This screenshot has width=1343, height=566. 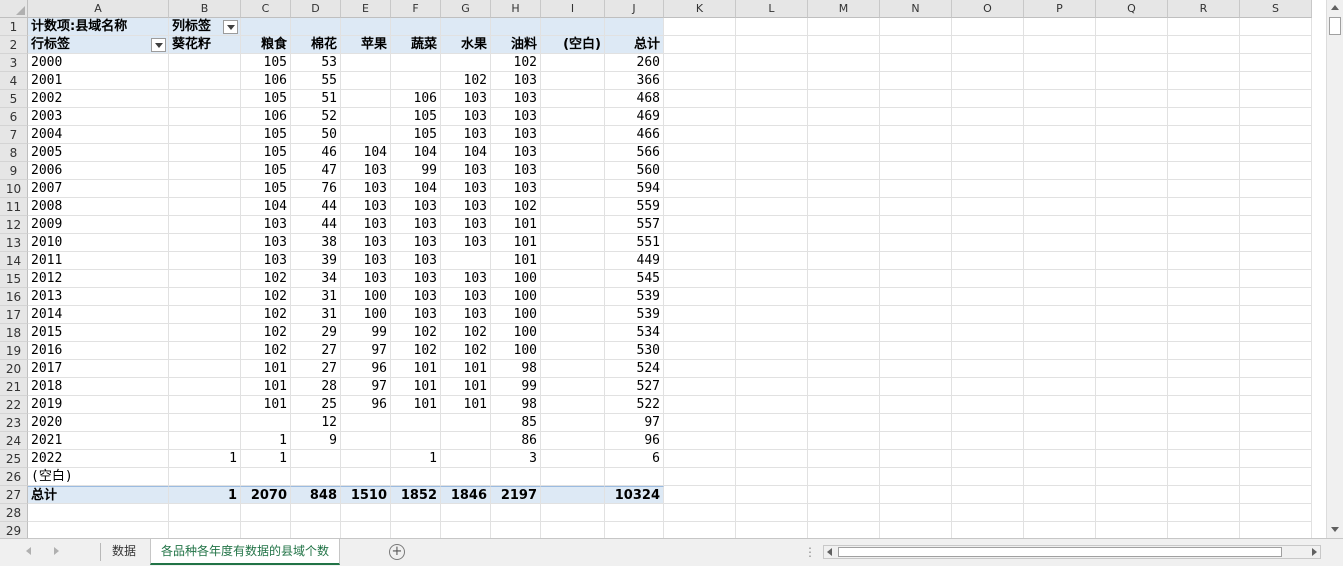 What do you see at coordinates (916, 9) in the screenshot?
I see `column-header-n: N` at bounding box center [916, 9].